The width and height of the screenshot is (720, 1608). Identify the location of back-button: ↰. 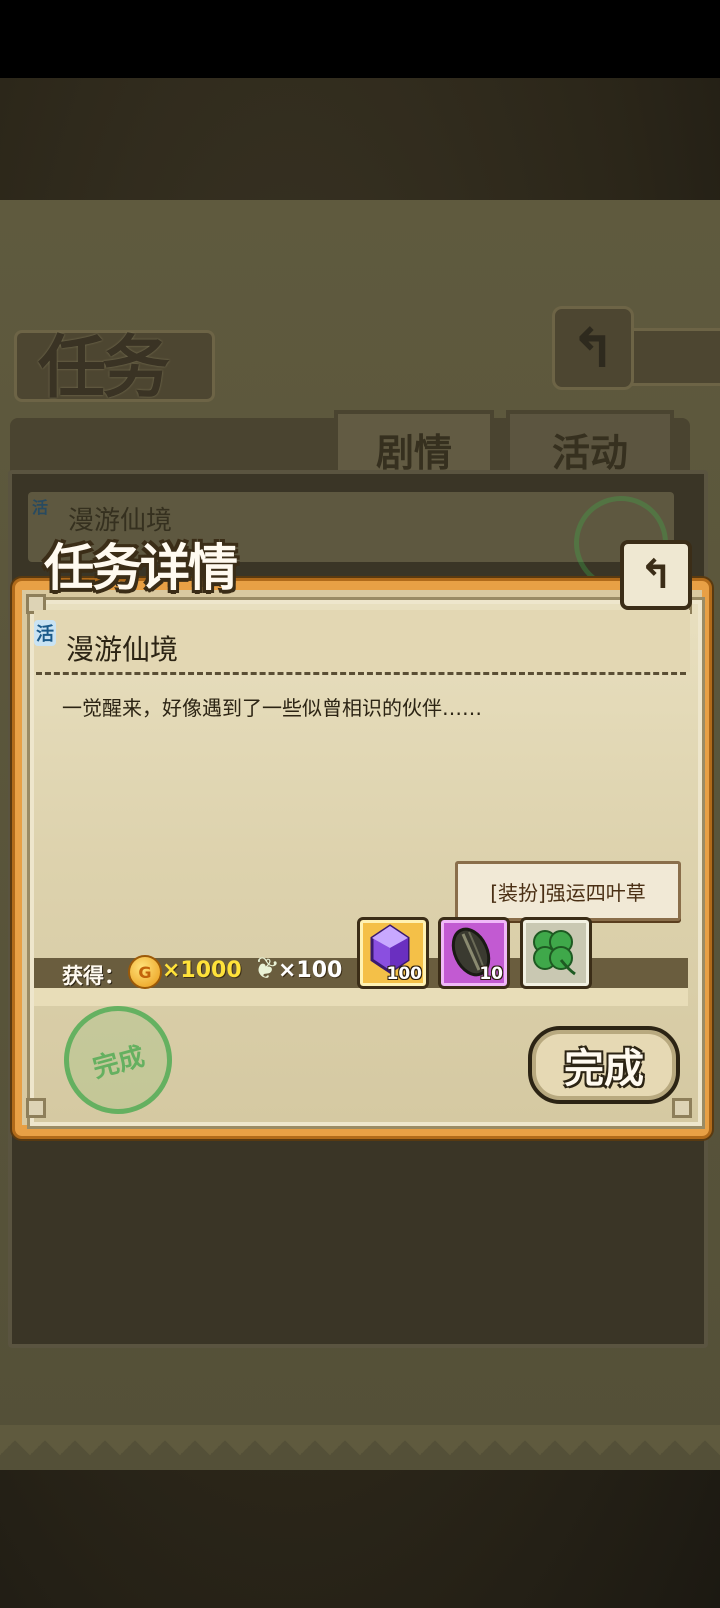
(593, 348).